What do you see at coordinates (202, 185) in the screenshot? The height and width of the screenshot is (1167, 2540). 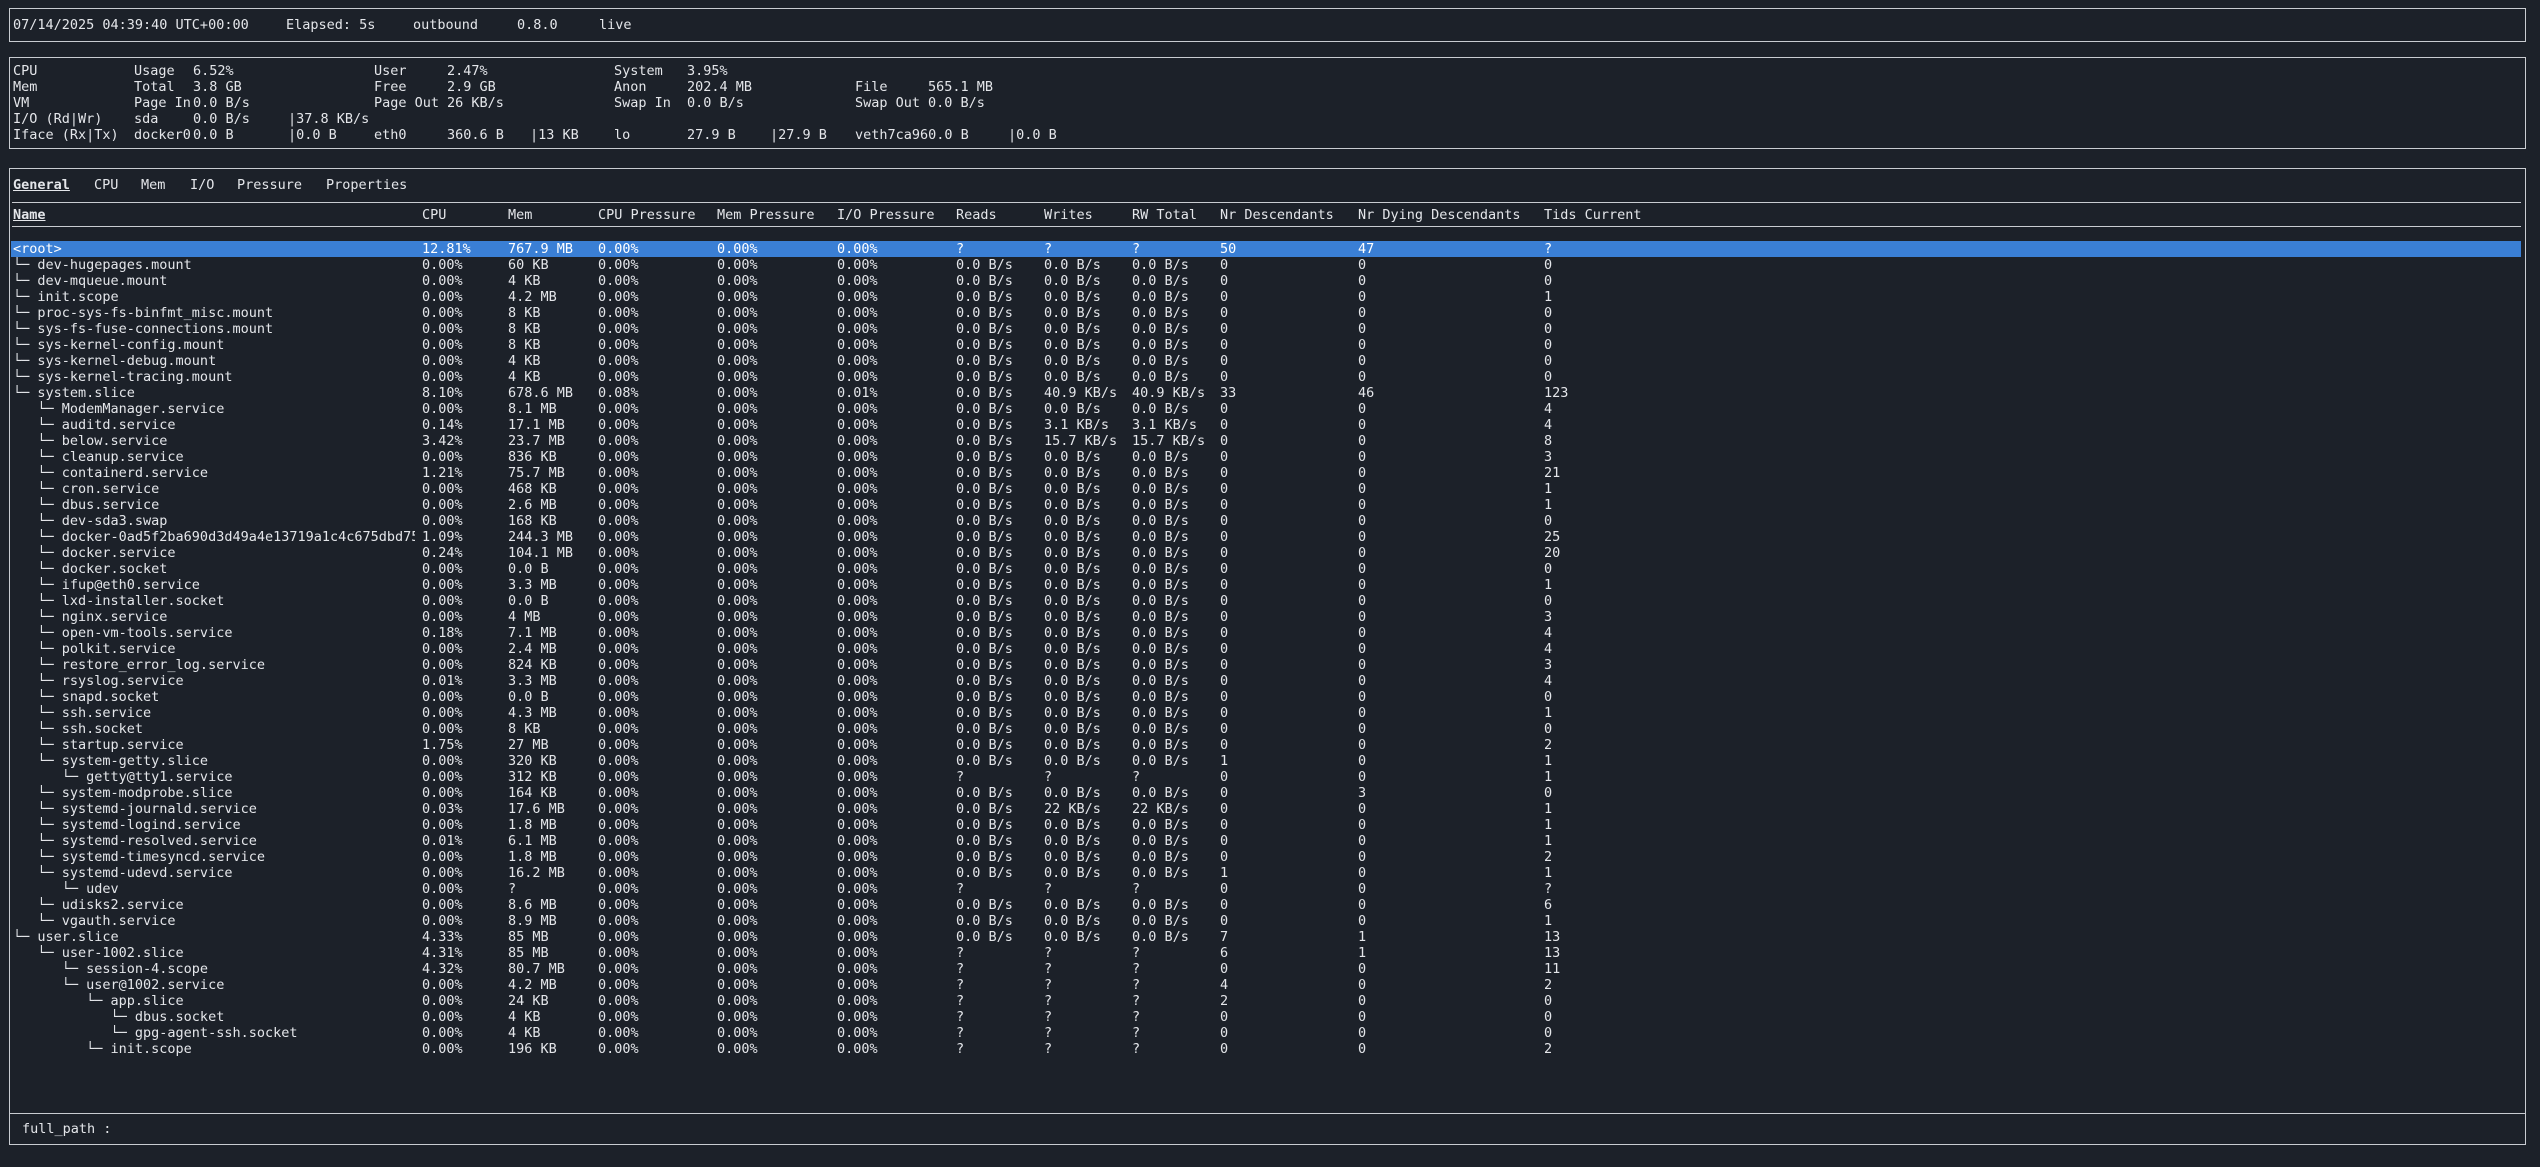 I see `tab-i-o: I/O` at bounding box center [202, 185].